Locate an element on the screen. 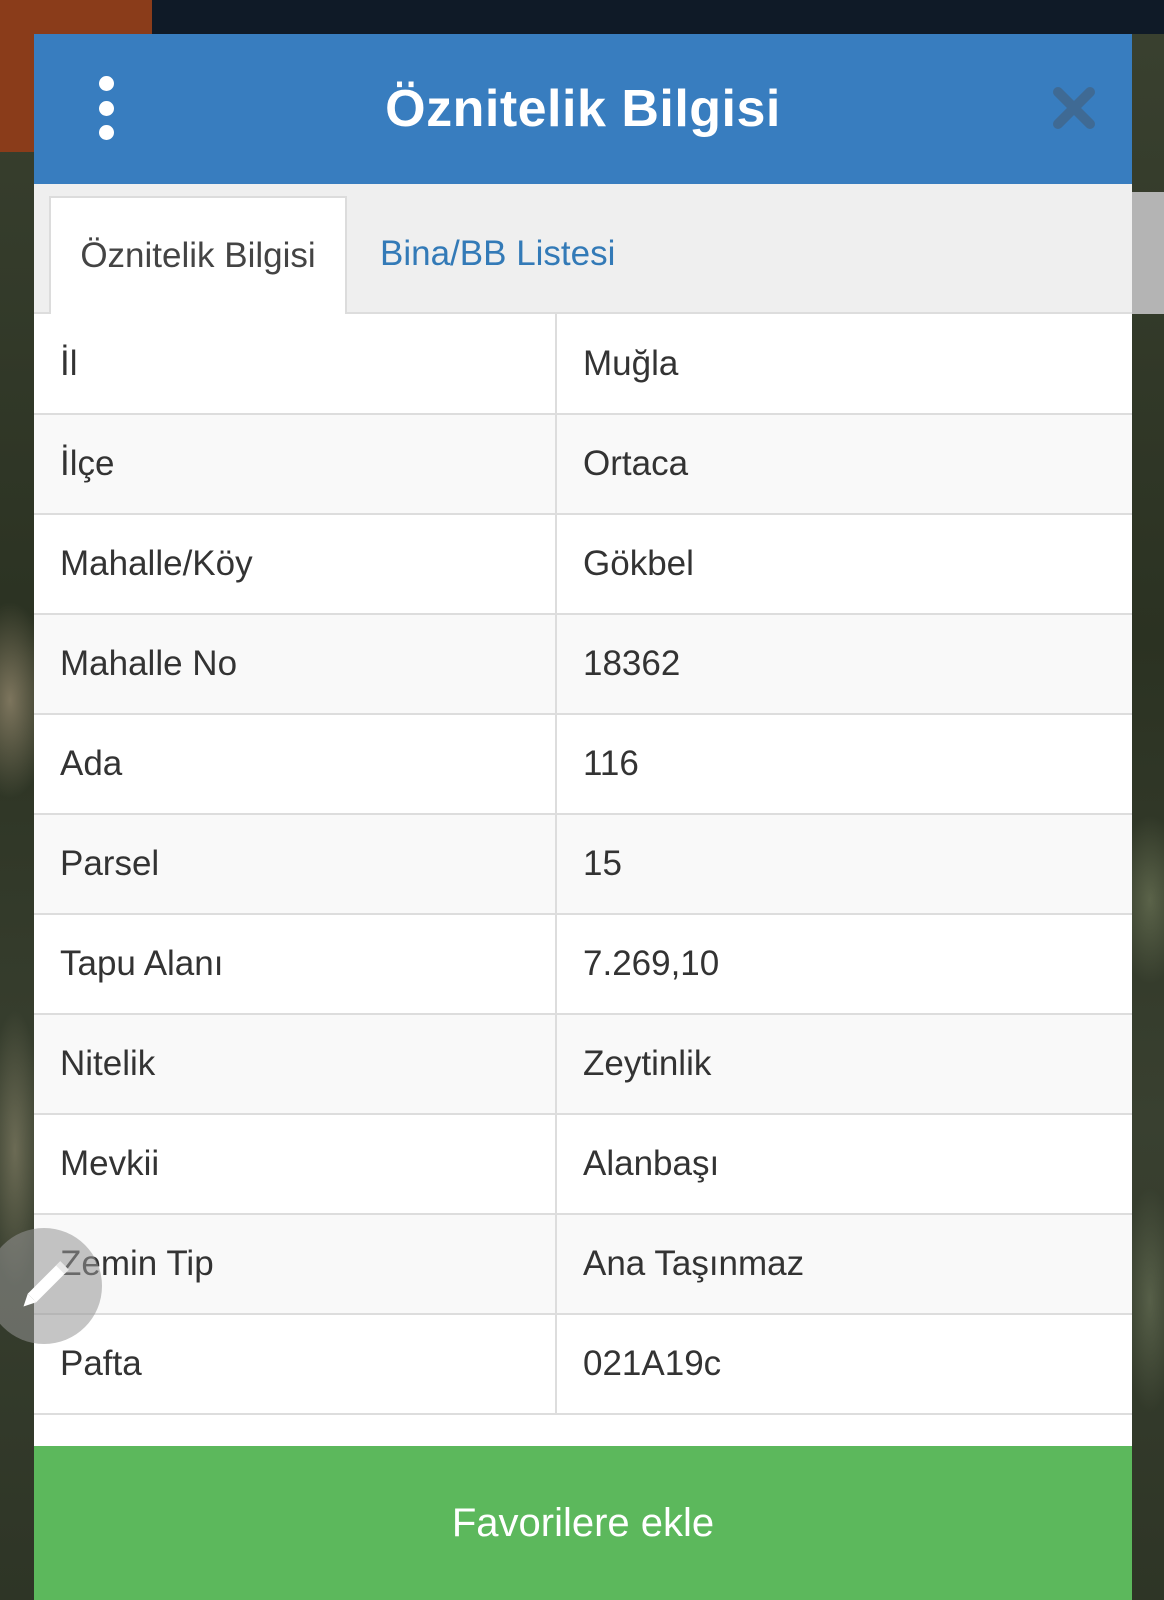 The width and height of the screenshot is (1164, 1600). table-row: İlçe Ortaca is located at coordinates (583, 464).